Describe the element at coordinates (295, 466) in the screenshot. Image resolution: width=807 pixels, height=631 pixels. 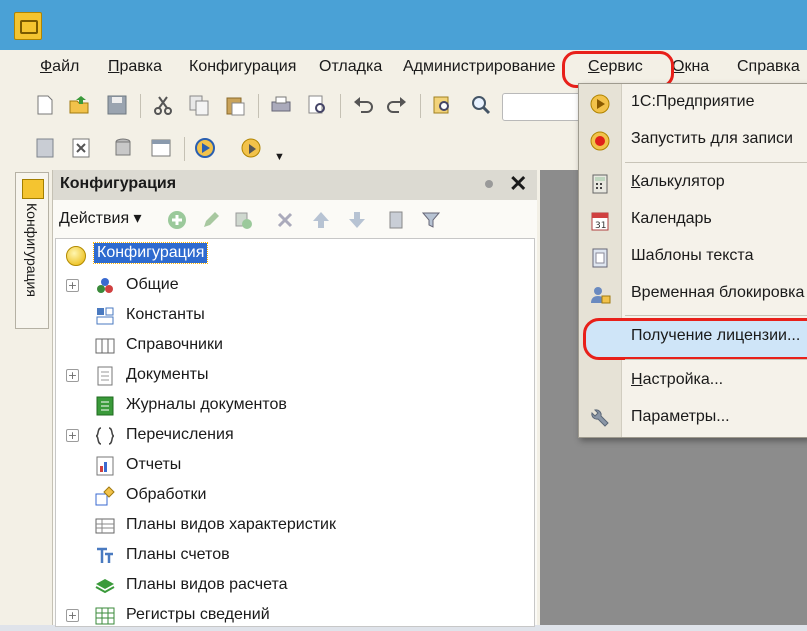
I see `tree-item-reports: Отчеты` at that location.